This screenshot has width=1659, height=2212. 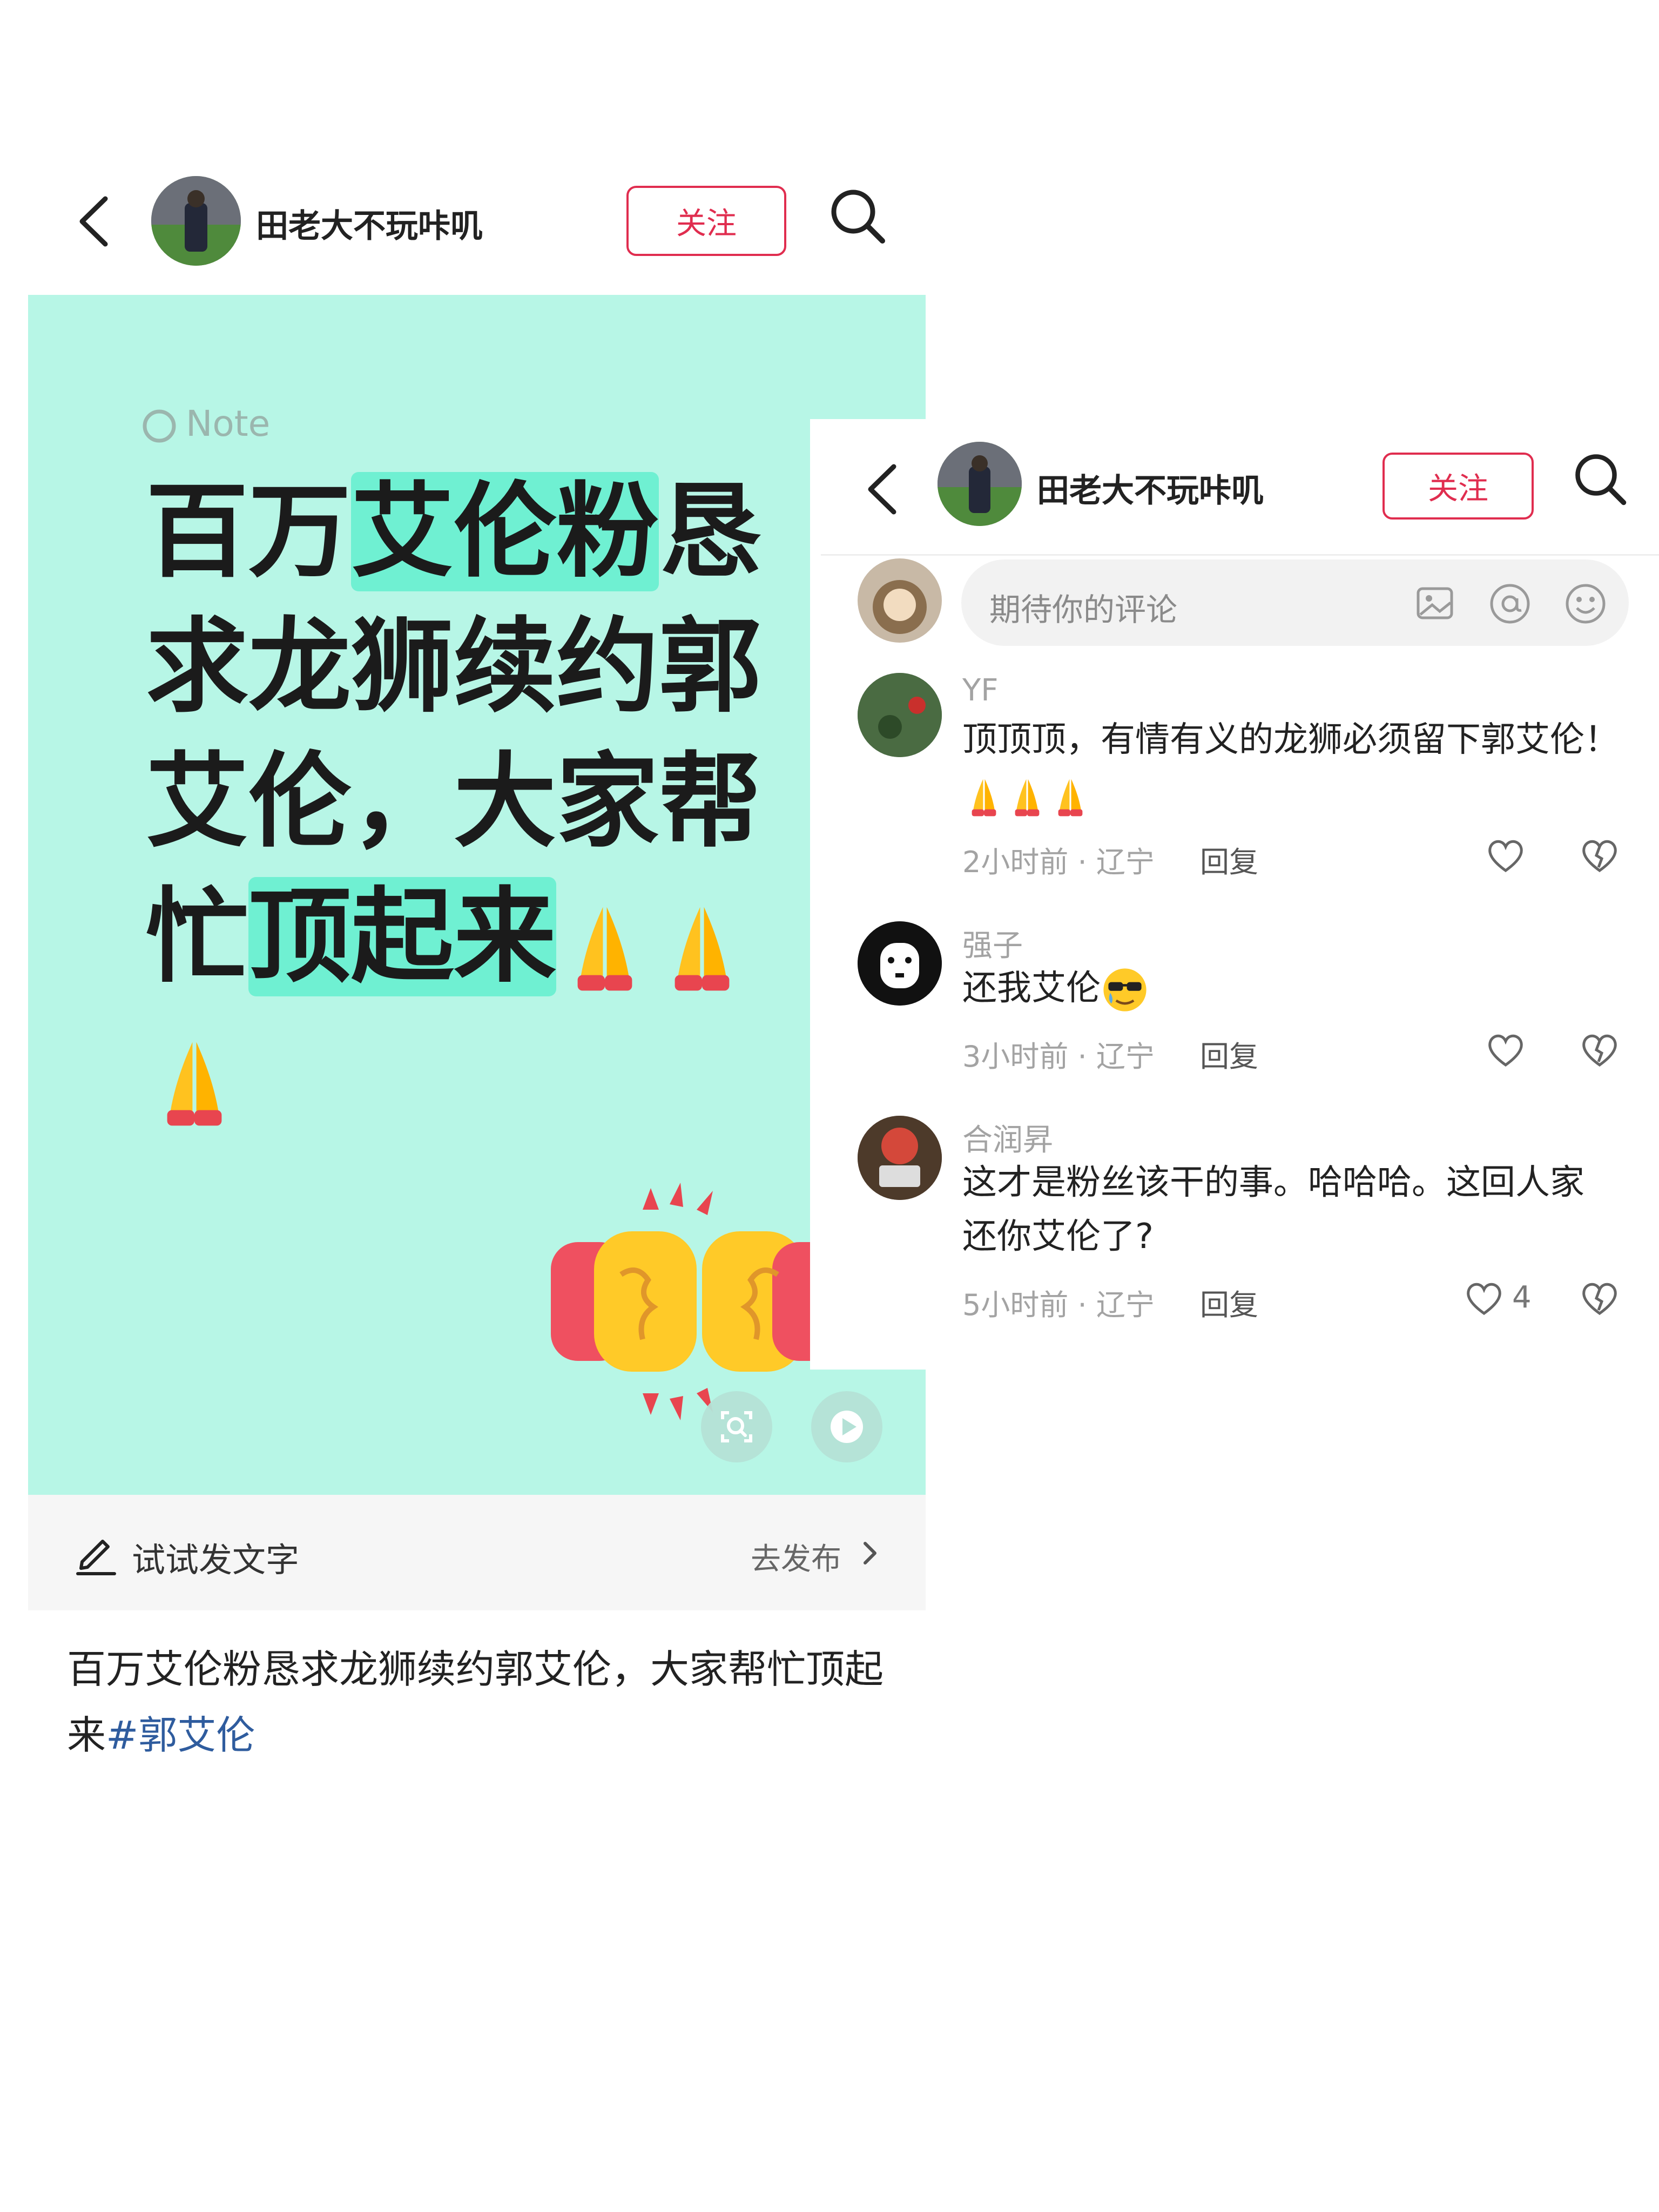 I want to click on comment-text: 还我艾伦, so click(x=1302, y=988).